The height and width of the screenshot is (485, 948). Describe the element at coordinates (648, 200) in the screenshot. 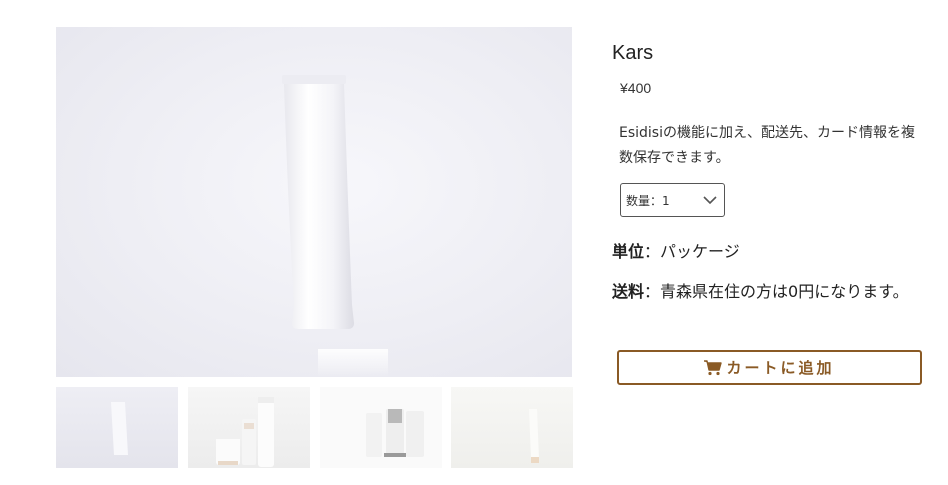

I see `quantity-label: 数量：1` at that location.